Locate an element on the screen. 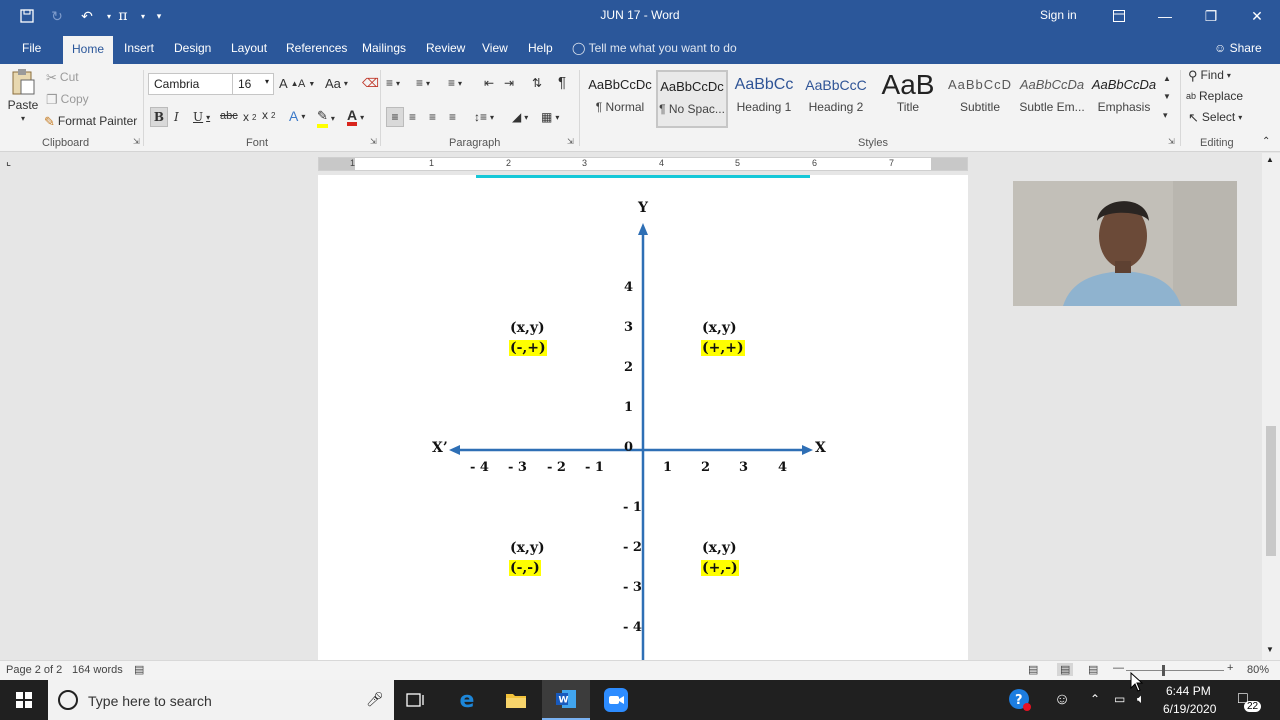  windows-start-icon is located at coordinates (24, 700).